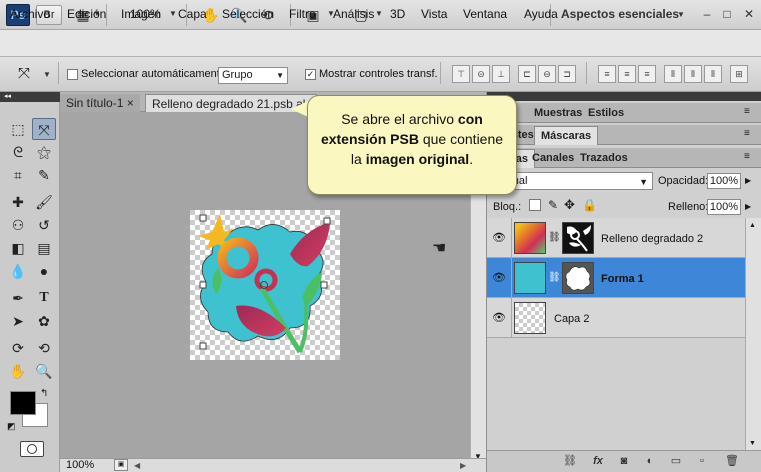  Describe the element at coordinates (44, 202) in the screenshot. I see `brush-tool-icon: 🖌` at that location.